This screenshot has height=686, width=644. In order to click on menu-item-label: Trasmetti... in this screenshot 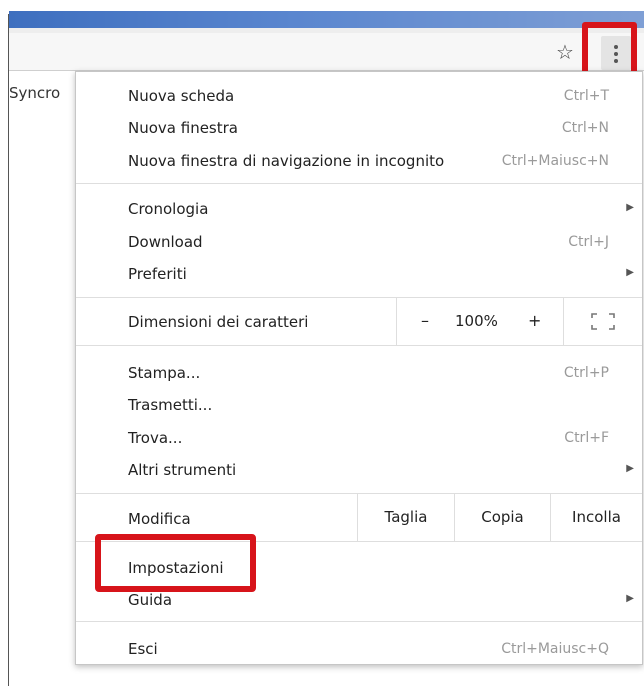, I will do `click(170, 405)`.